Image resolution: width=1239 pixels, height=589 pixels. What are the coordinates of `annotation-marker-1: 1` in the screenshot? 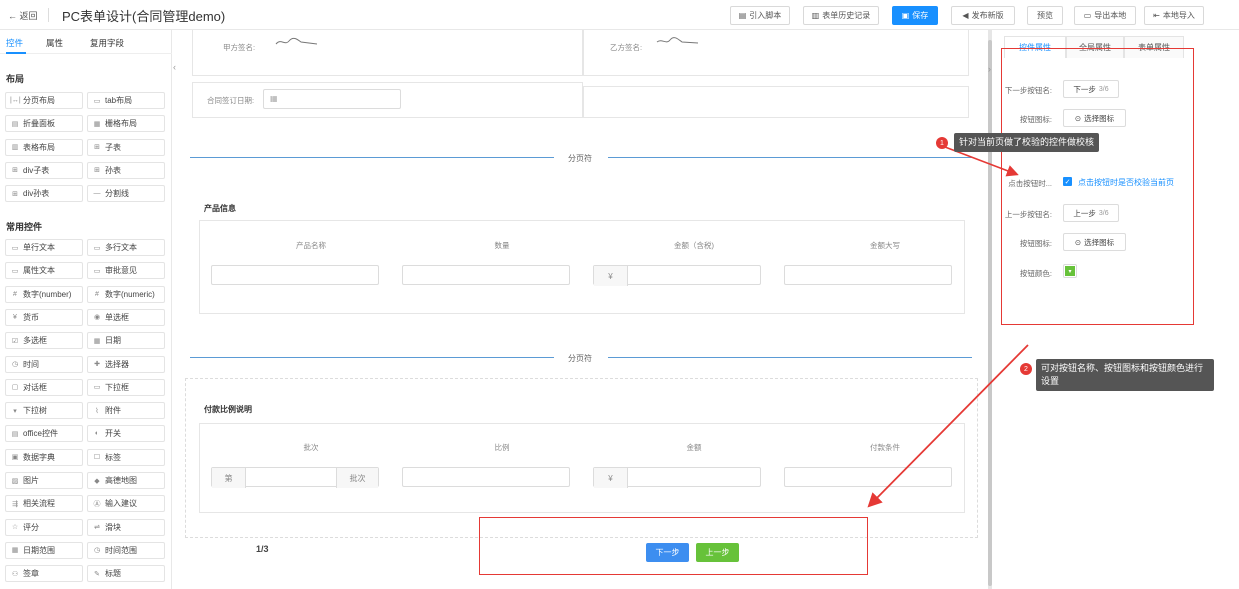 It's located at (942, 143).